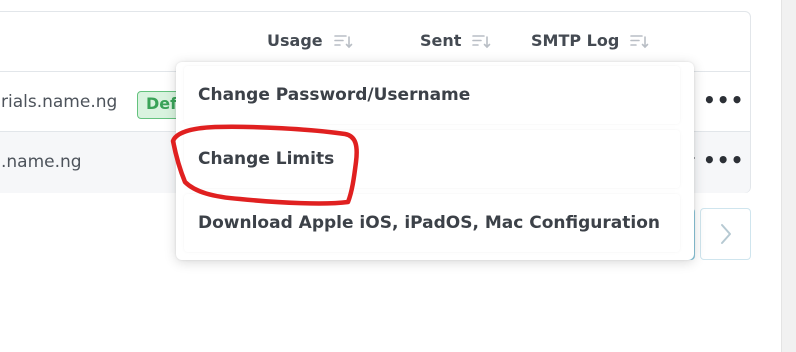 This screenshot has width=796, height=352. Describe the element at coordinates (575, 40) in the screenshot. I see `column-smtp-log-label: SMTP Log` at that location.